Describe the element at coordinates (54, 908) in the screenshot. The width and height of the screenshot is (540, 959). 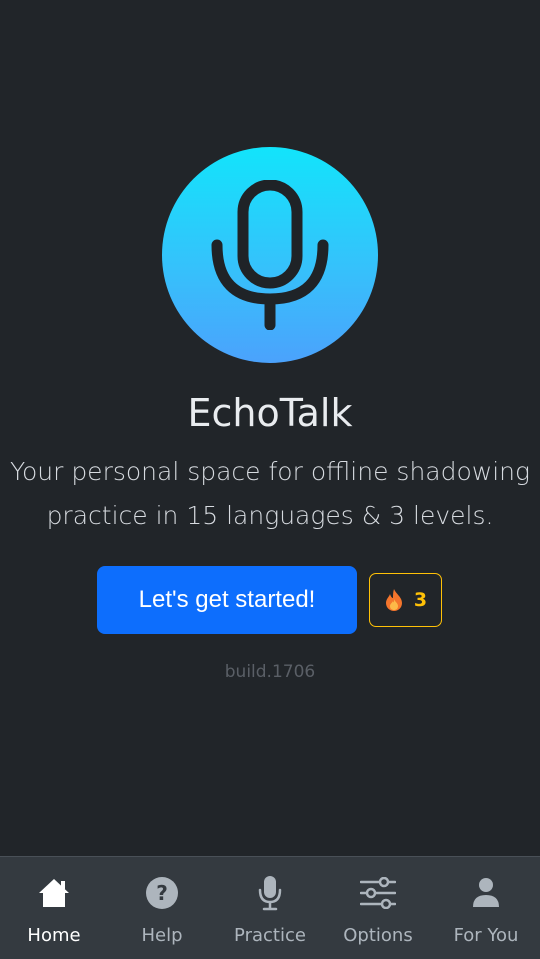
I see `nav-item-home: Home` at that location.